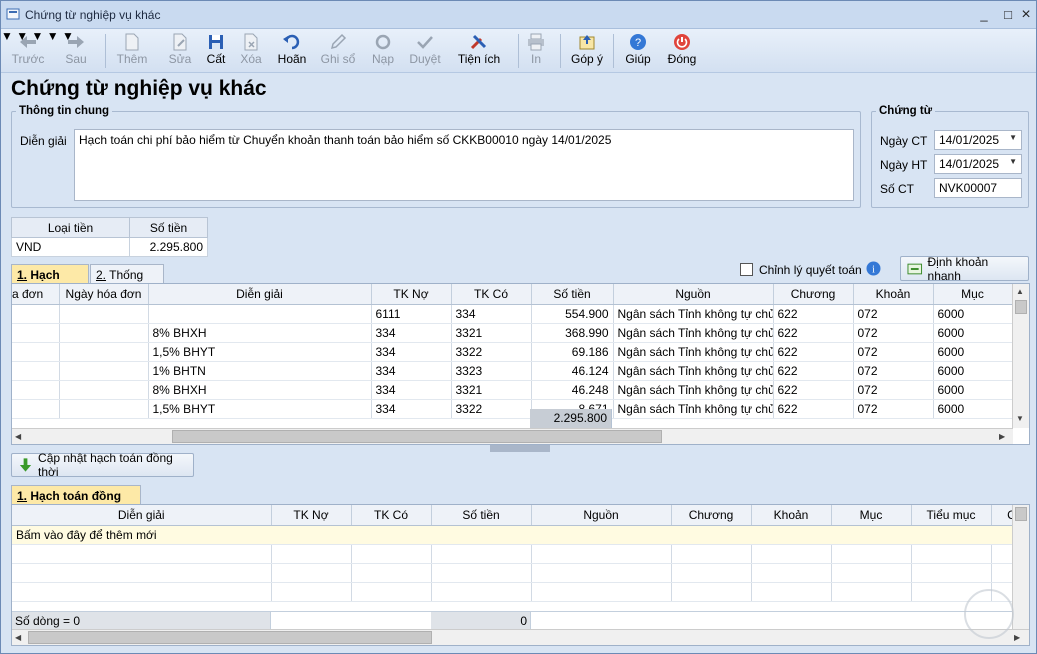  What do you see at coordinates (251, 51) in the screenshot?
I see `delete-button: Xóa` at bounding box center [251, 51].